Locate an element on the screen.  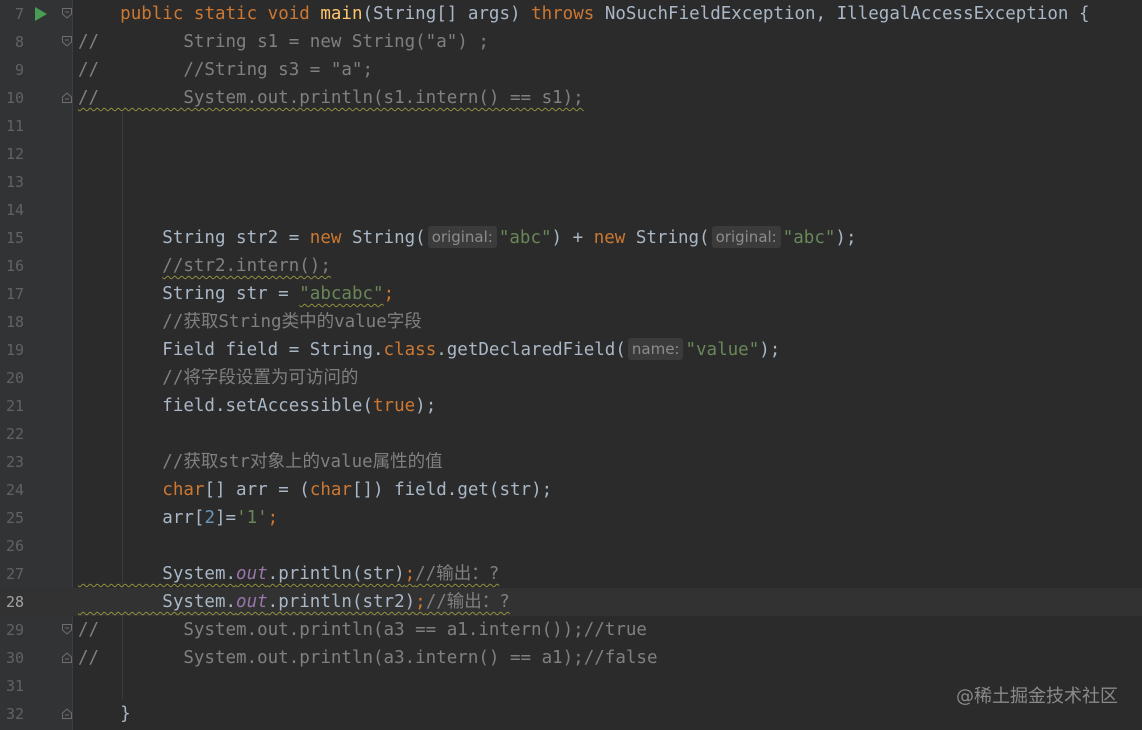
line-number: 14 is located at coordinates (12, 210).